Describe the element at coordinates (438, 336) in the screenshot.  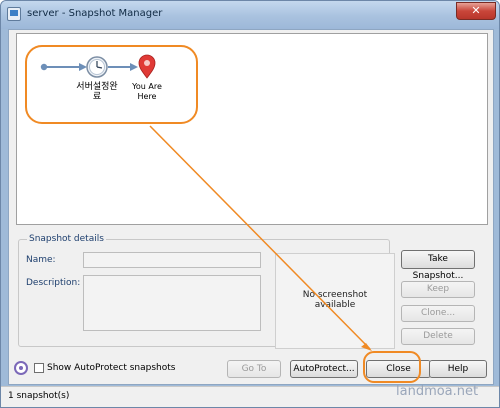
I see `delete-button: Delete` at that location.